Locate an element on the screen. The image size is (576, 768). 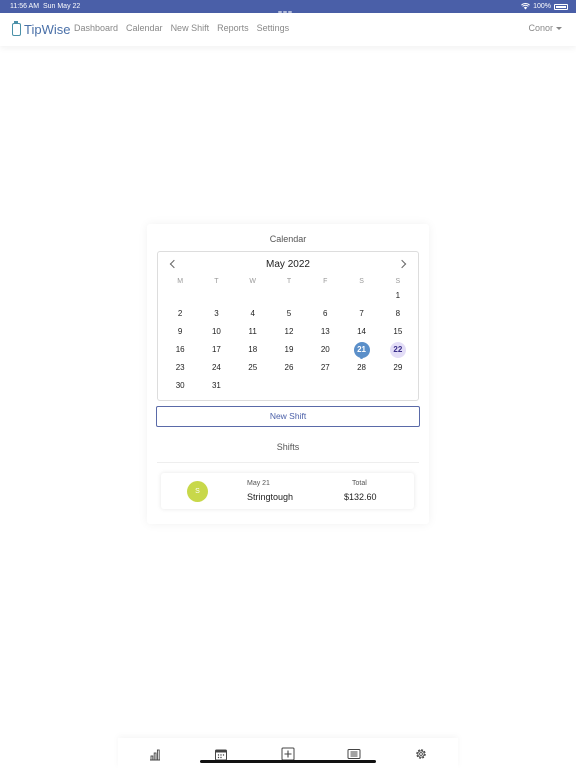
bottom-tab-bar is located at coordinates (288, 753).